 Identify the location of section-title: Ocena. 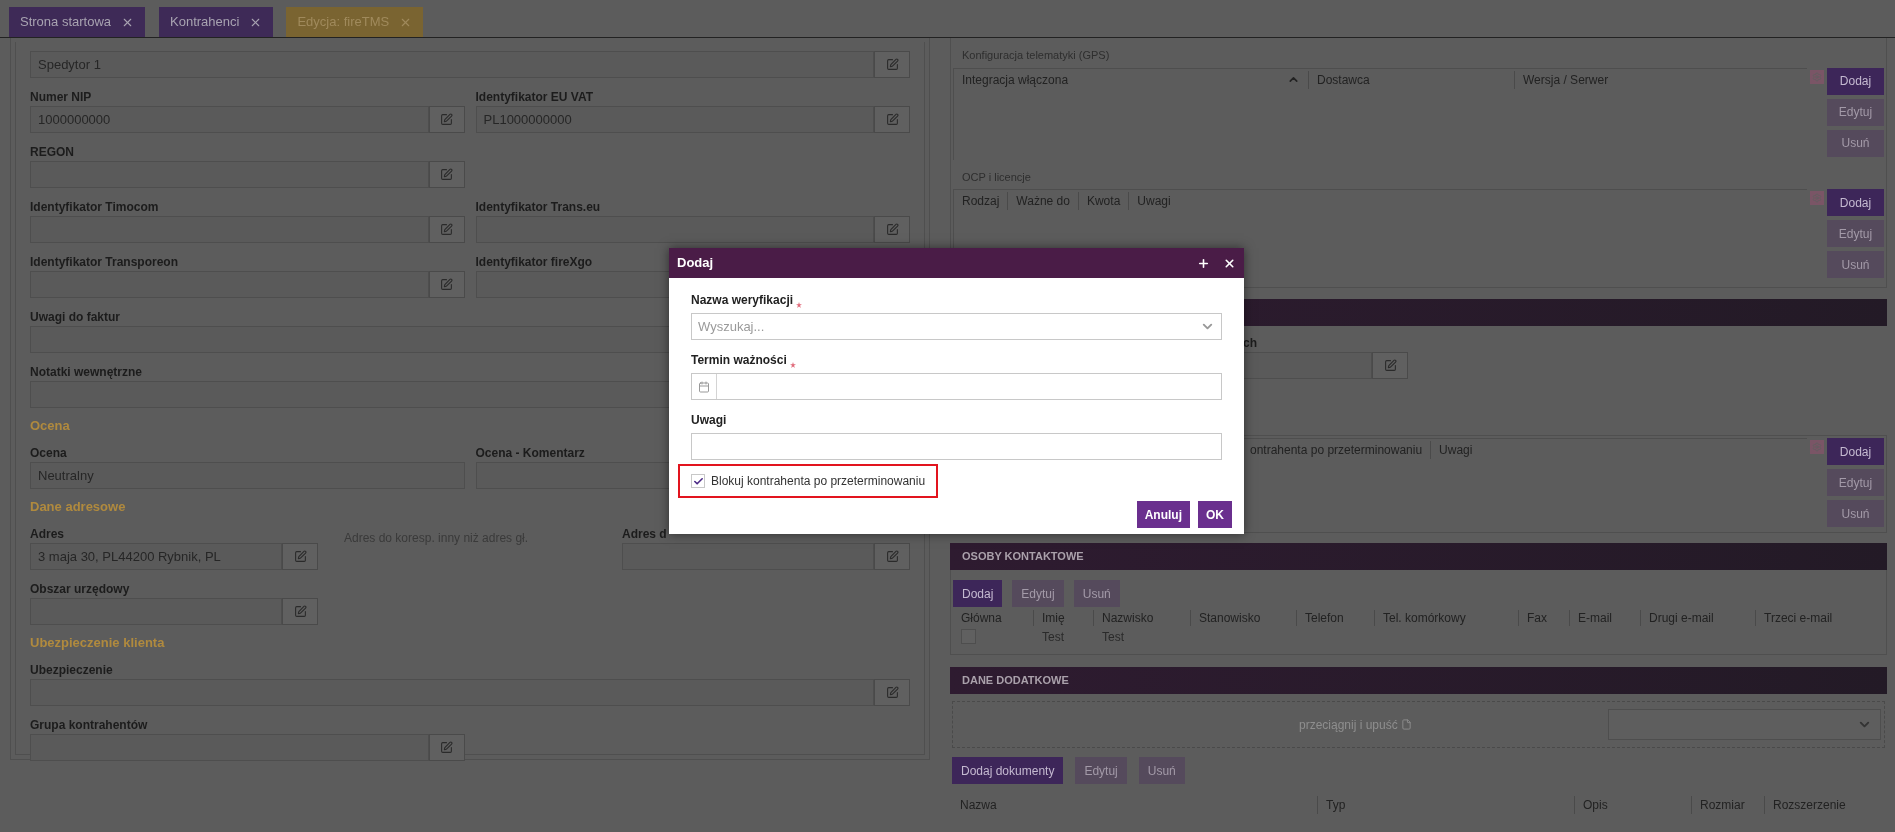
(50, 426).